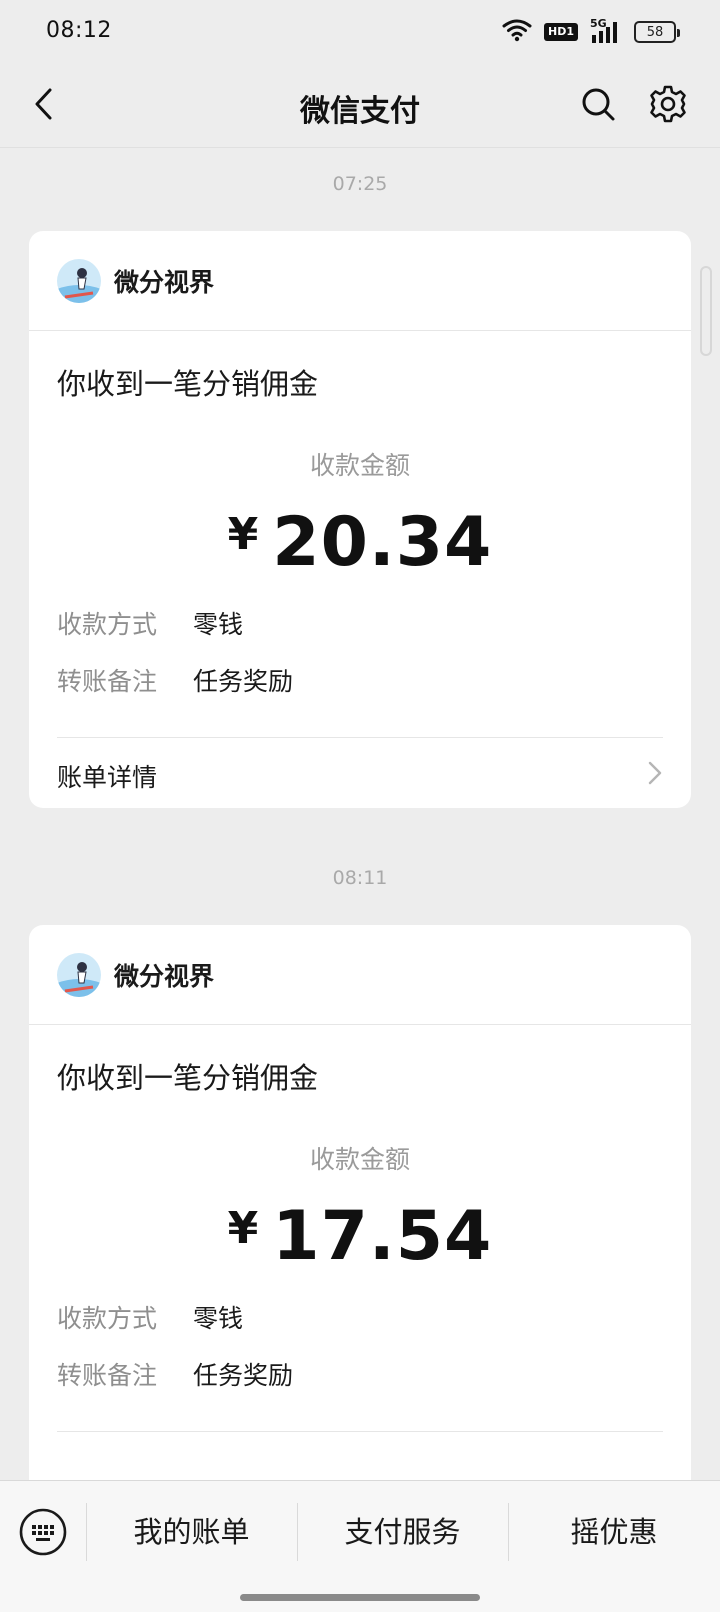 The height and width of the screenshot is (1612, 720). I want to click on search-icon, so click(598, 104).